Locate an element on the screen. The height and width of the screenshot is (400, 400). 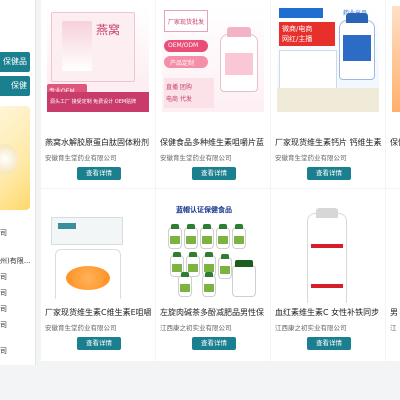
left-text-7: 司 is located at coordinates (3, 351).